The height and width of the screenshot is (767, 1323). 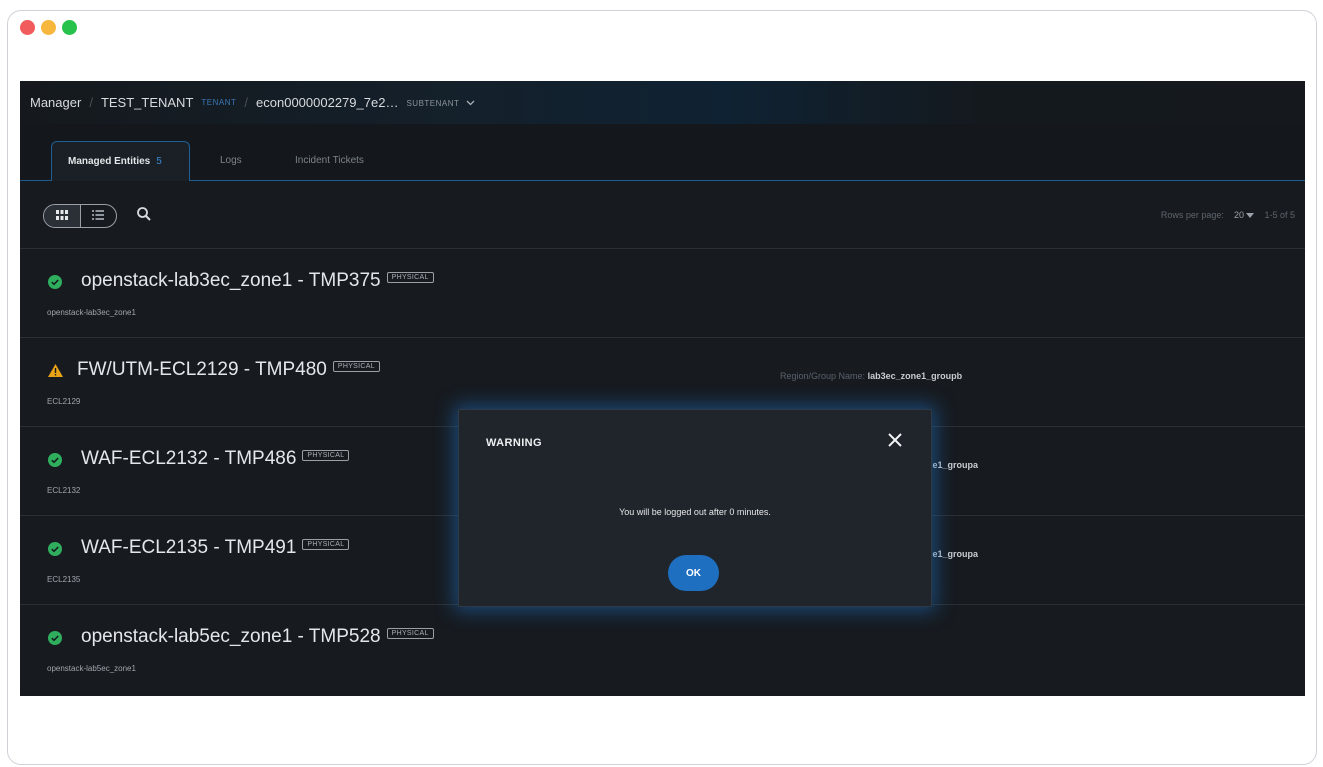 I want to click on list-view-button, so click(x=99, y=216).